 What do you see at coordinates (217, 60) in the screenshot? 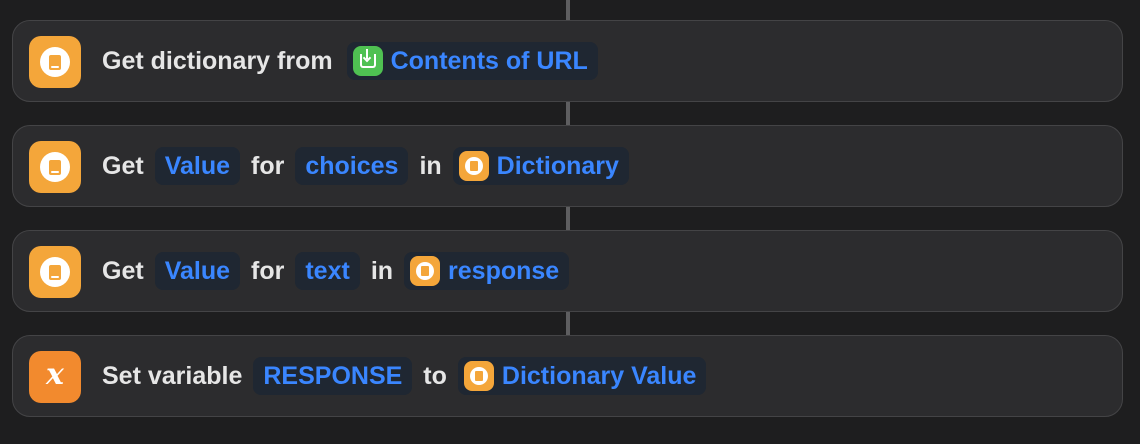
I see `action-label: Get dictionary from` at bounding box center [217, 60].